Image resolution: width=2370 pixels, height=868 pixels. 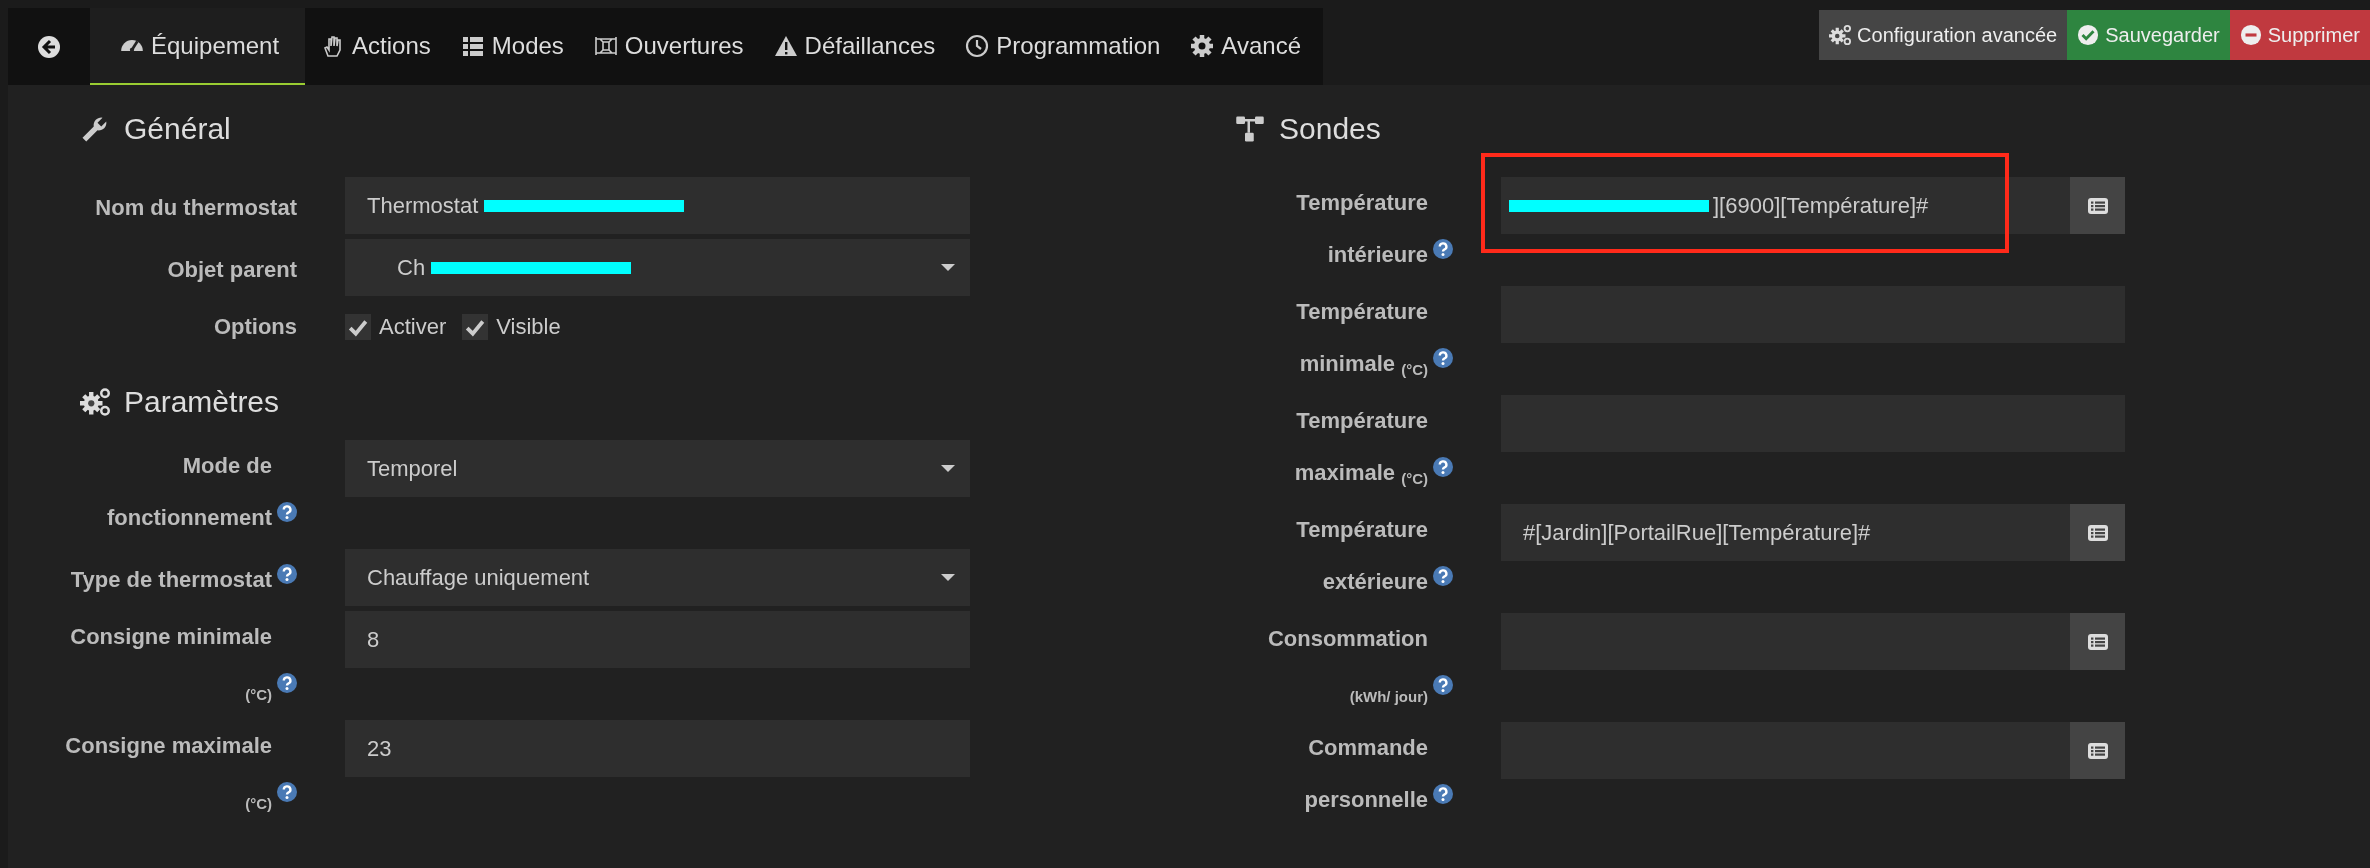 What do you see at coordinates (195, 208) in the screenshot?
I see `field-label: Nom du thermostat` at bounding box center [195, 208].